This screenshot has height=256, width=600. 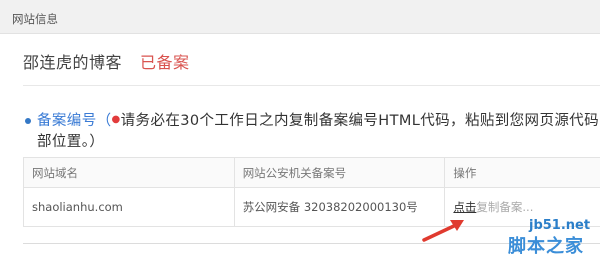 What do you see at coordinates (311, 85) in the screenshot?
I see `divider` at bounding box center [311, 85].